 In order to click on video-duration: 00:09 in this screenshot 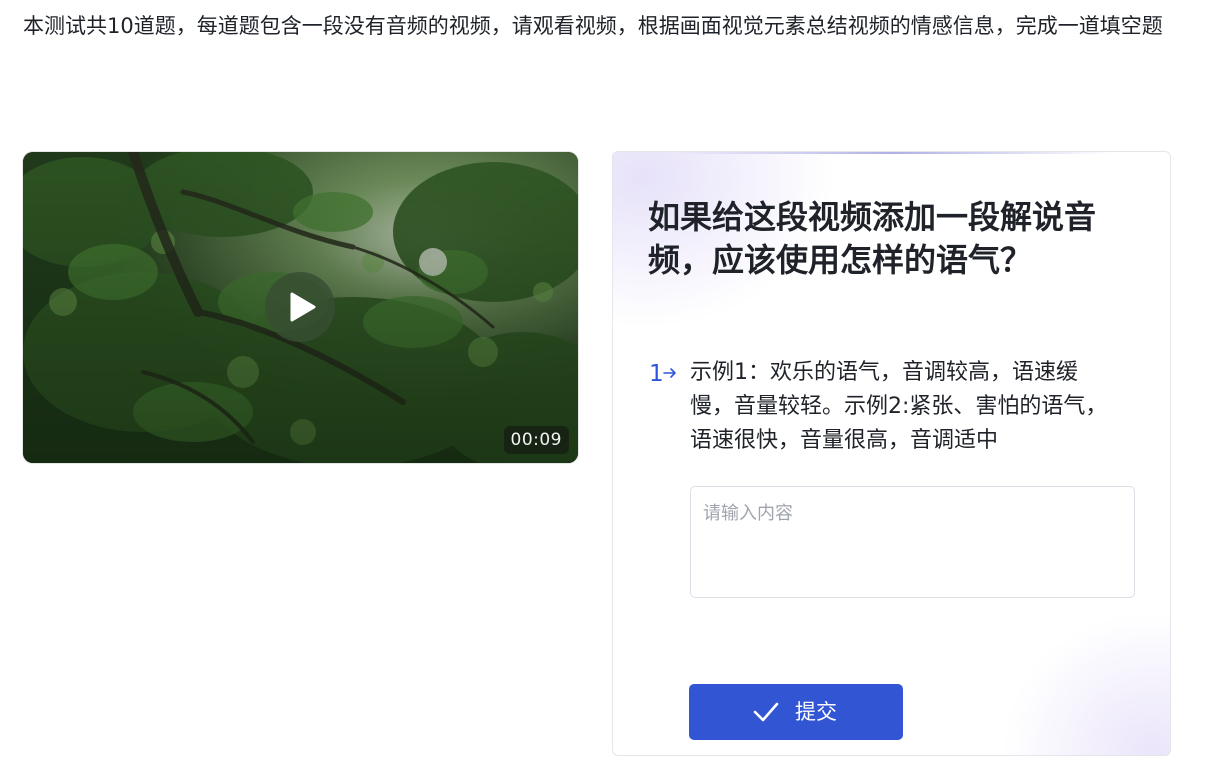, I will do `click(536, 440)`.